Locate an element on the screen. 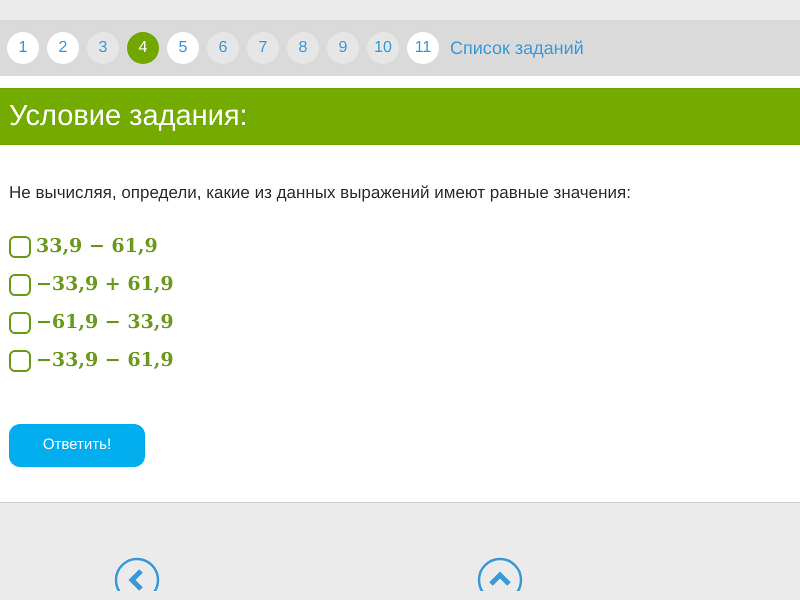  task-number-button: 3 is located at coordinates (103, 48).